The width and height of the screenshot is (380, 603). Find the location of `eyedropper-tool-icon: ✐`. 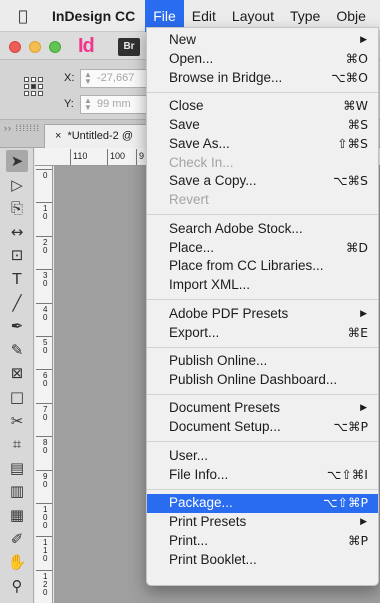

eyedropper-tool-icon: ✐ is located at coordinates (17, 539).